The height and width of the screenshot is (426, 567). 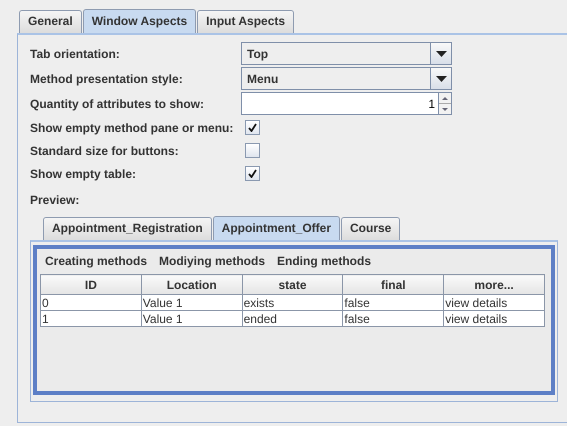 I want to click on tab: General, so click(x=50, y=21).